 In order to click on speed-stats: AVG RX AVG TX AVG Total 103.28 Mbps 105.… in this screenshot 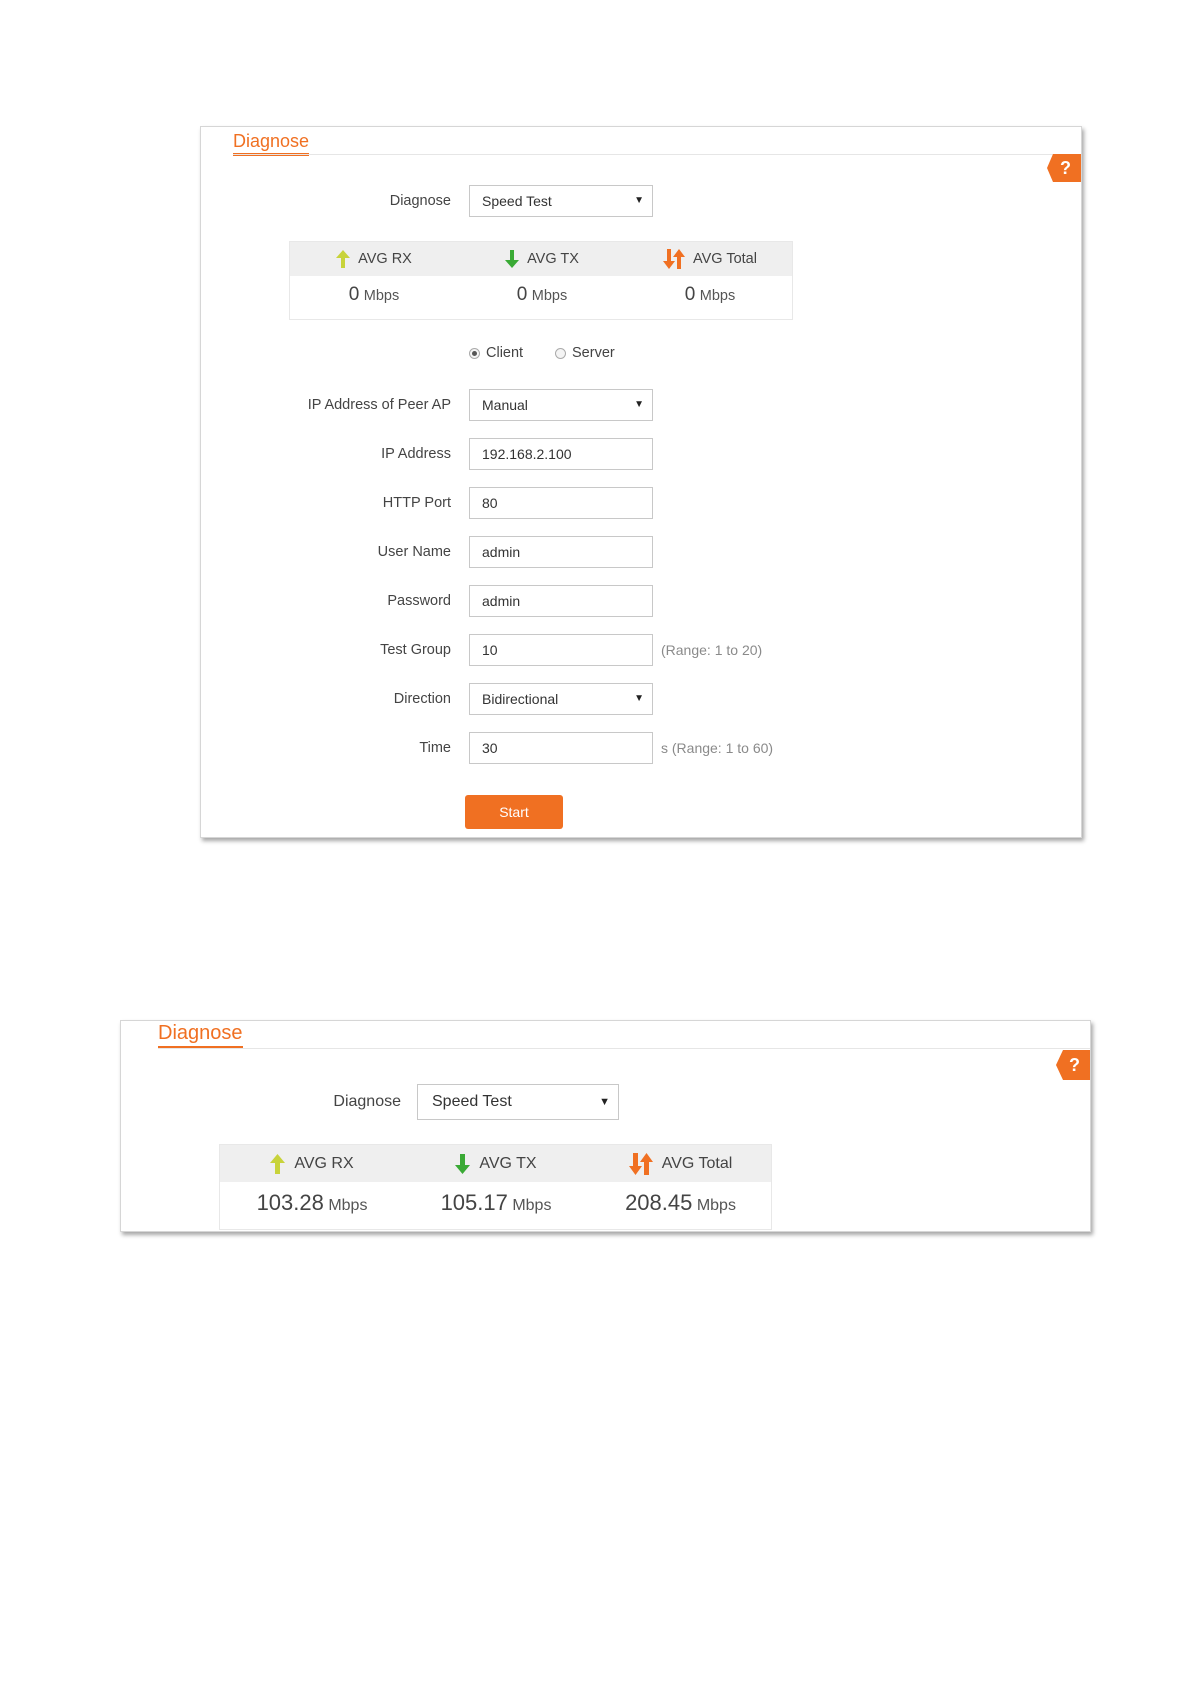, I will do `click(495, 1187)`.